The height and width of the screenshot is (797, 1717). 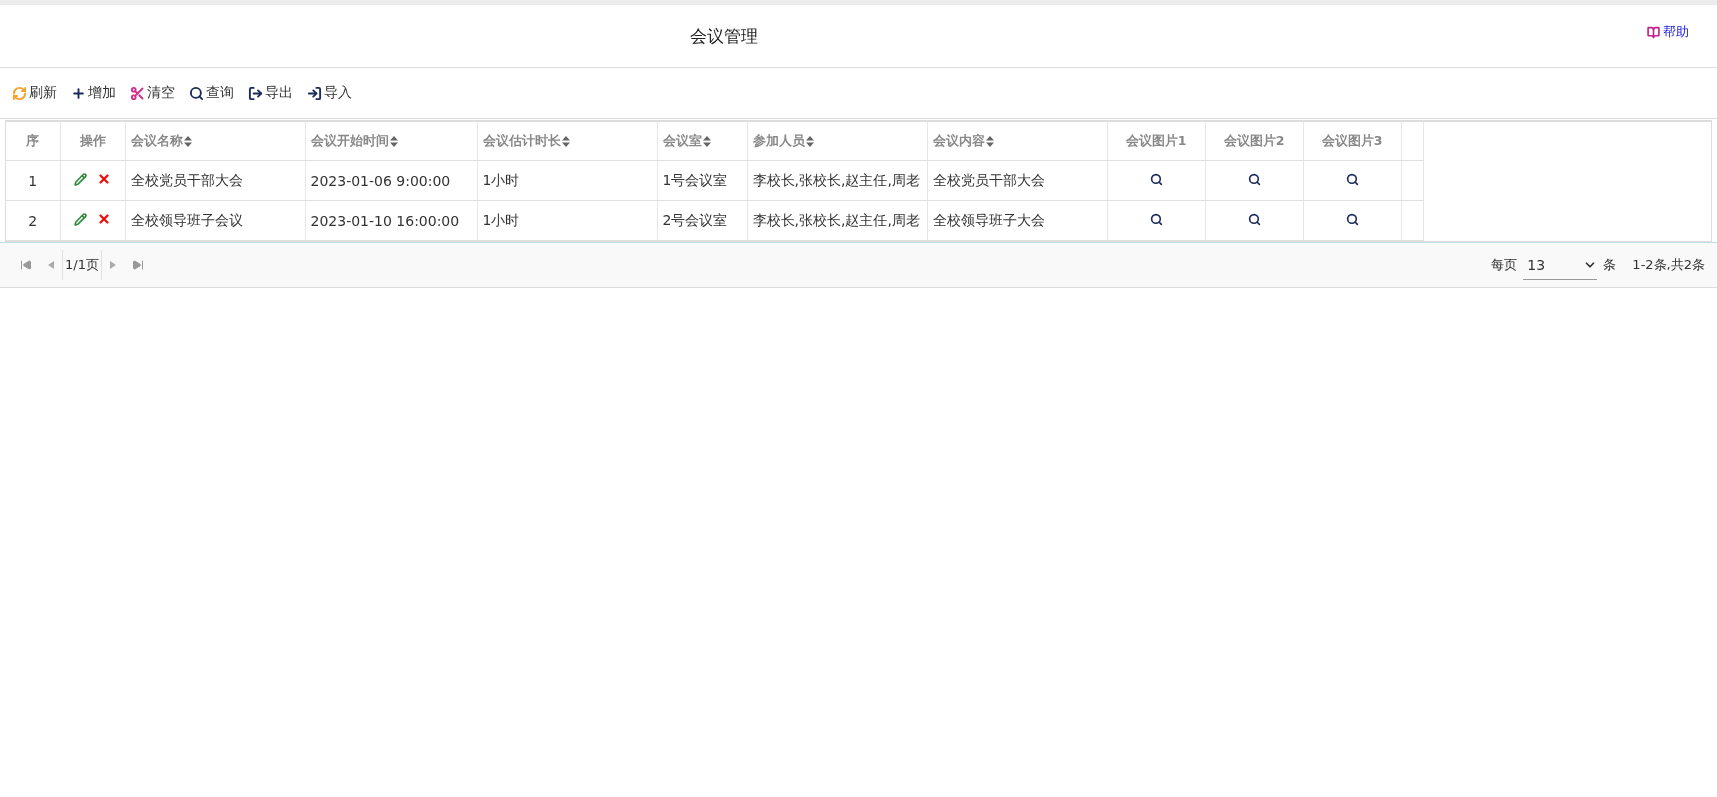 I want to click on column-label: 参加人员, so click(x=778, y=141).